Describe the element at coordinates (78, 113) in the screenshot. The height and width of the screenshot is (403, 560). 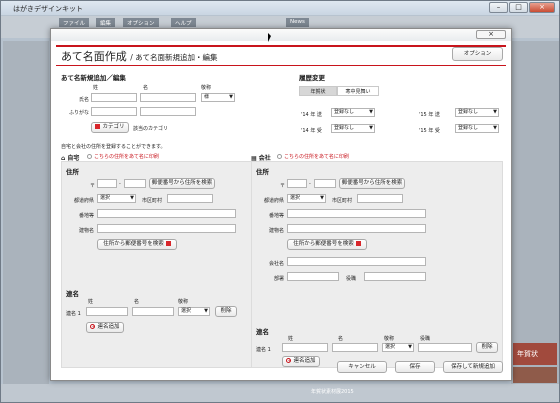
I see `furigana-label: ふりがな` at that location.